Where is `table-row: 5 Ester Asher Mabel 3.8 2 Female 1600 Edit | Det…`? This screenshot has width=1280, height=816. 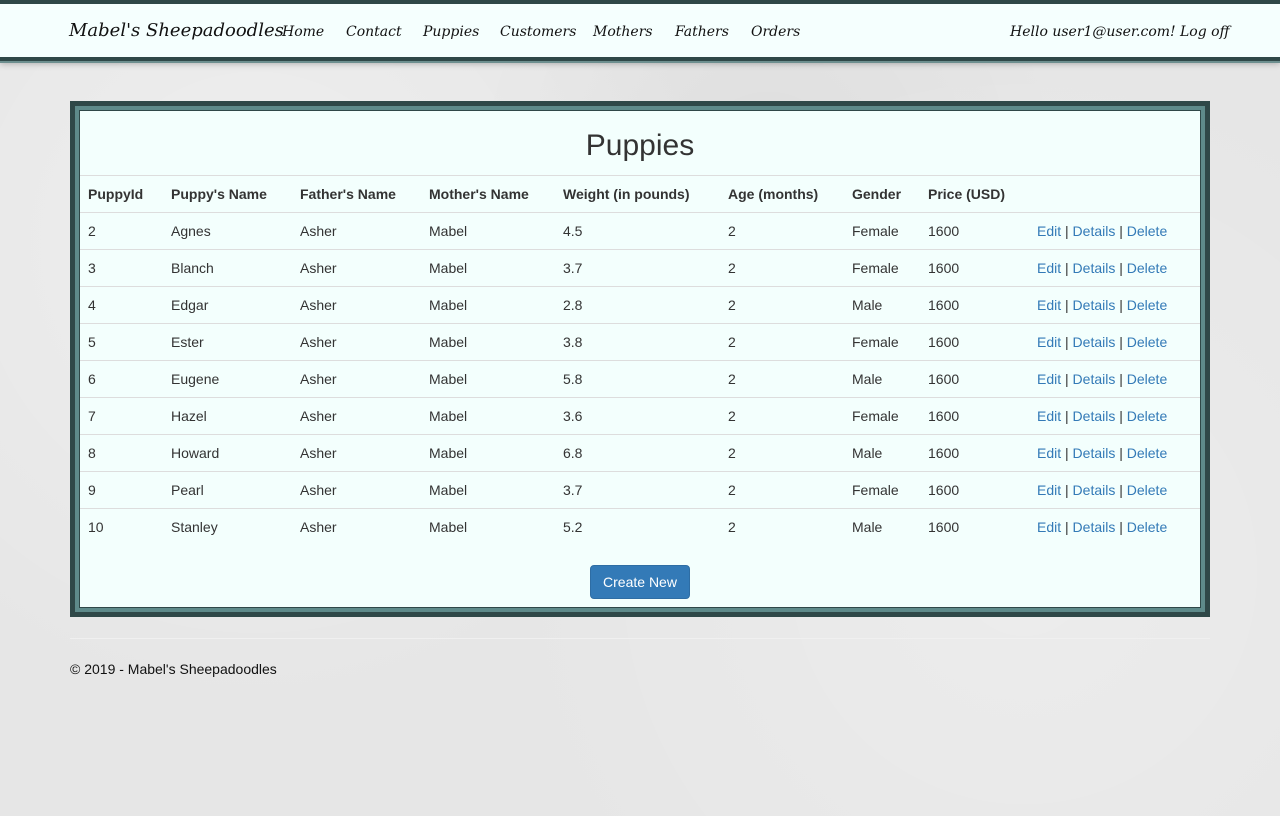 table-row: 5 Ester Asher Mabel 3.8 2 Female 1600 Edit | Det… is located at coordinates (640, 342).